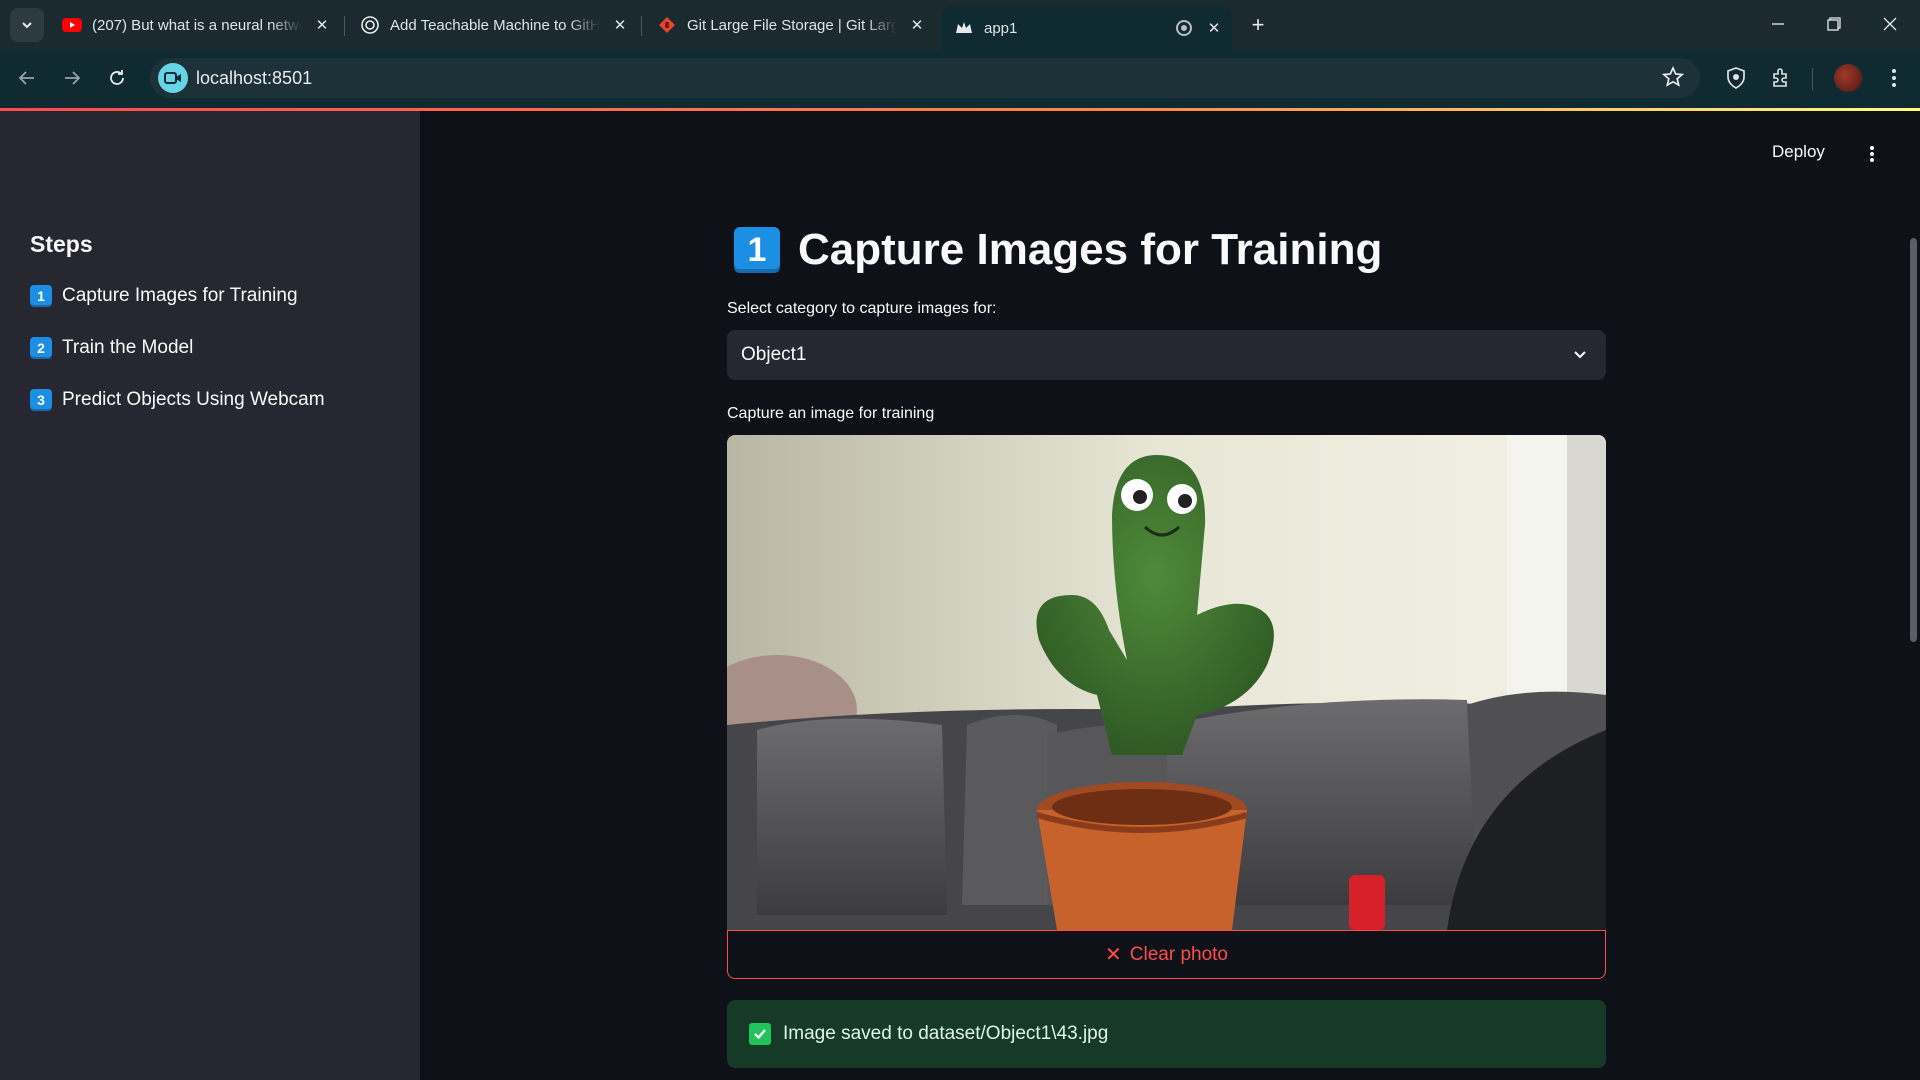 Image resolution: width=1920 pixels, height=1080 pixels. What do you see at coordinates (1894, 78) in the screenshot?
I see `browser-menu-icon` at bounding box center [1894, 78].